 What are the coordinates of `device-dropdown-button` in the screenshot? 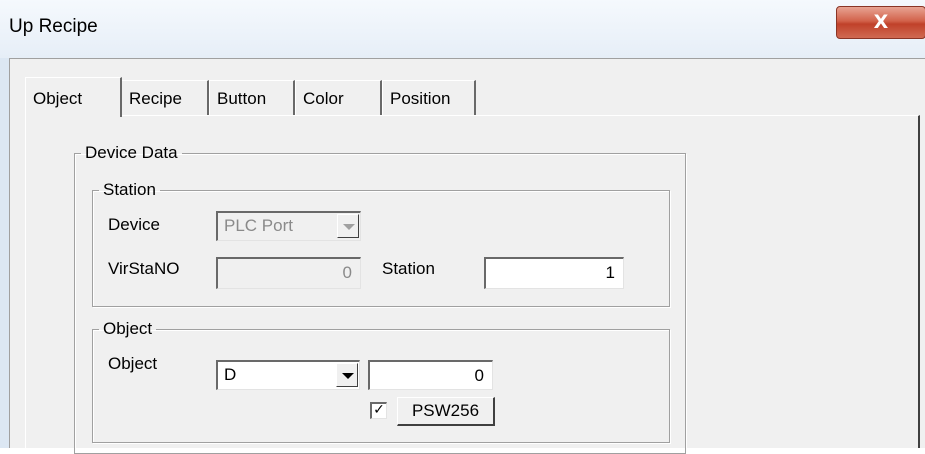 It's located at (348, 226).